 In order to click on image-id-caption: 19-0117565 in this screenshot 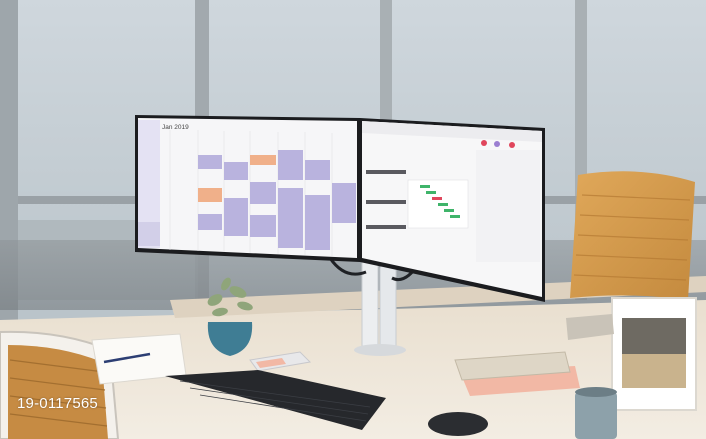, I will do `click(57, 403)`.